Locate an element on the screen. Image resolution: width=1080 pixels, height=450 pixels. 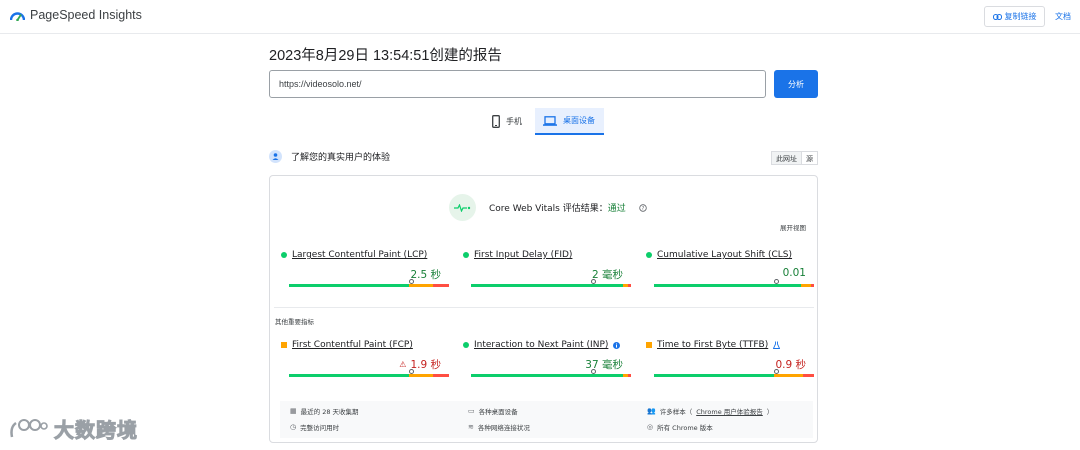
pulse-icon is located at coordinates (462, 207).